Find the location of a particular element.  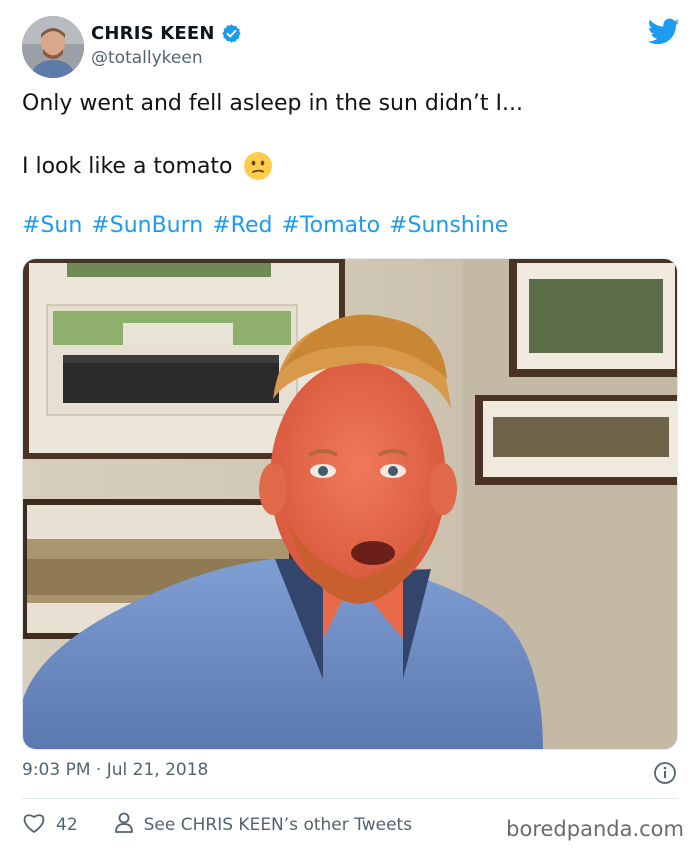

hashtag-link: #Red is located at coordinates (242, 225).